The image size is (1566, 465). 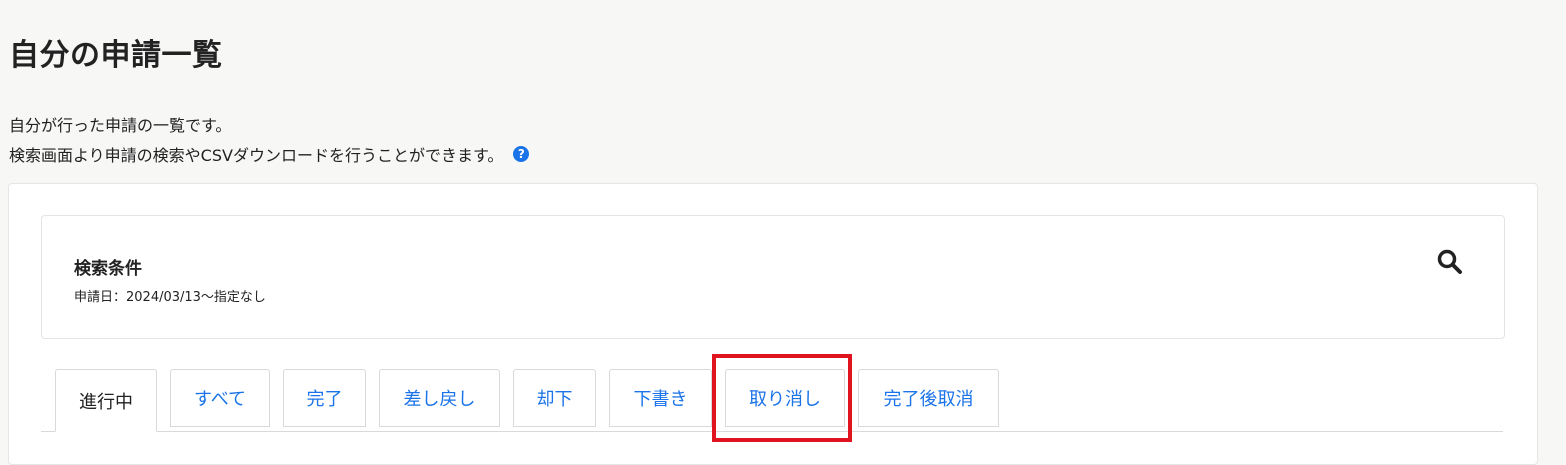 I want to click on status-tabs: 進行中 すべて 完了 差し戻し 却下 下書き 取り消し 完了後取消, so click(x=772, y=400).